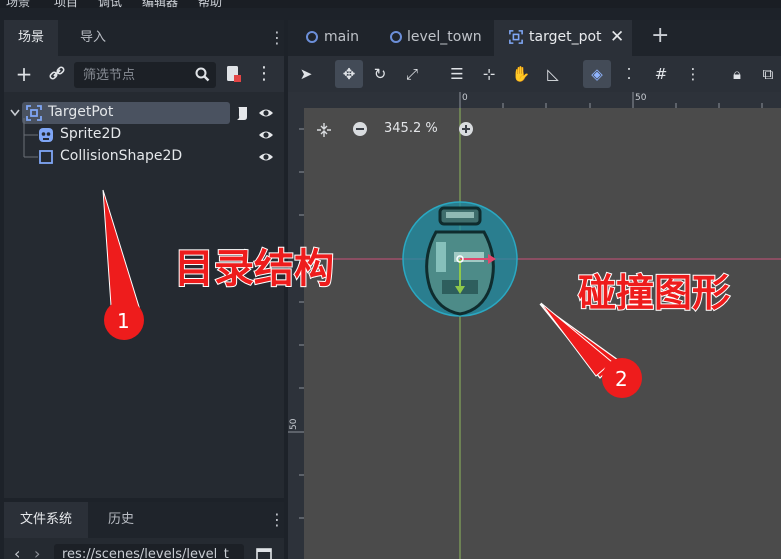 This screenshot has height=559, width=781. I want to click on annotation-label-collision: 碰撞图形, so click(654, 293).